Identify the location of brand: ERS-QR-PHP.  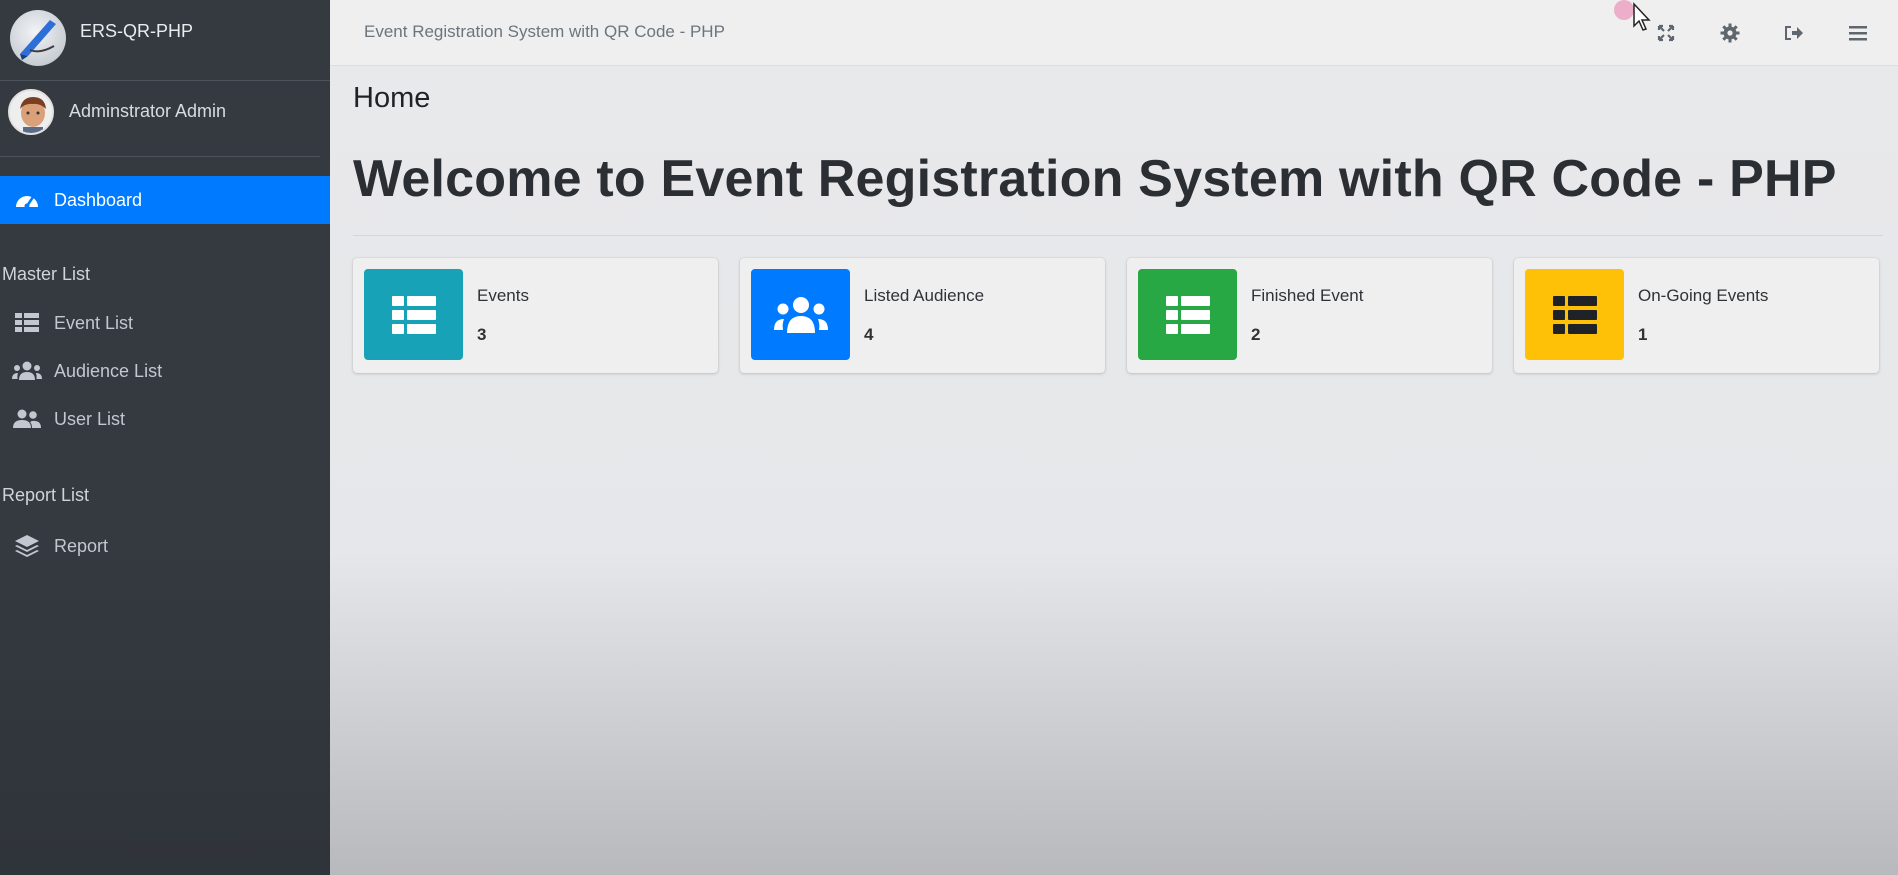
(165, 40).